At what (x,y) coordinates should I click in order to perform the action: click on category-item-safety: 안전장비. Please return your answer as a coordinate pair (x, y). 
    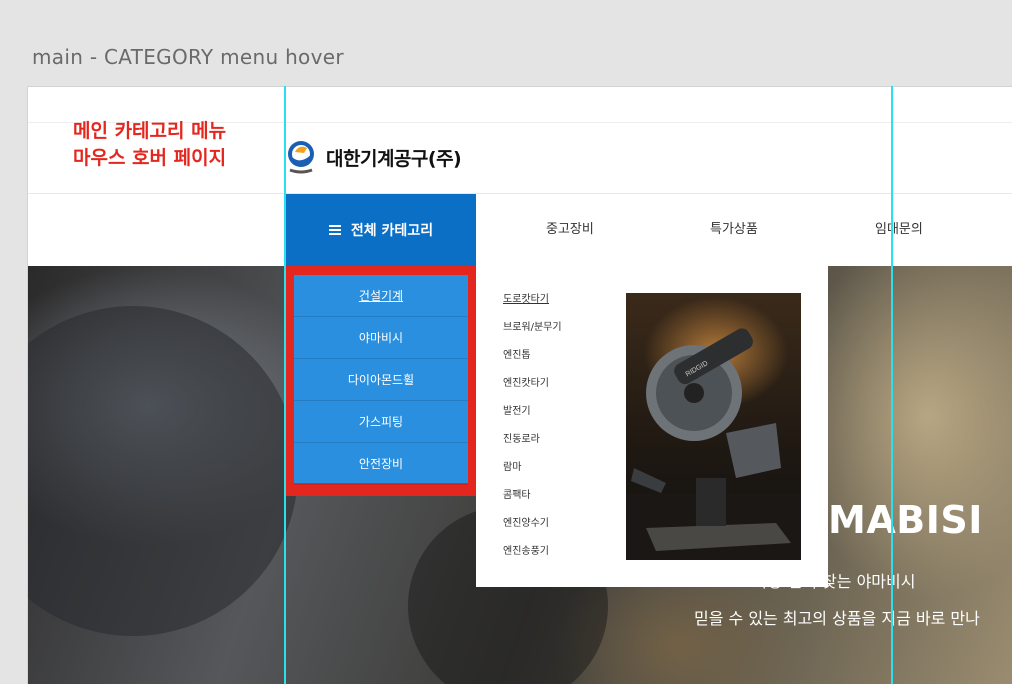
    Looking at the image, I should click on (381, 464).